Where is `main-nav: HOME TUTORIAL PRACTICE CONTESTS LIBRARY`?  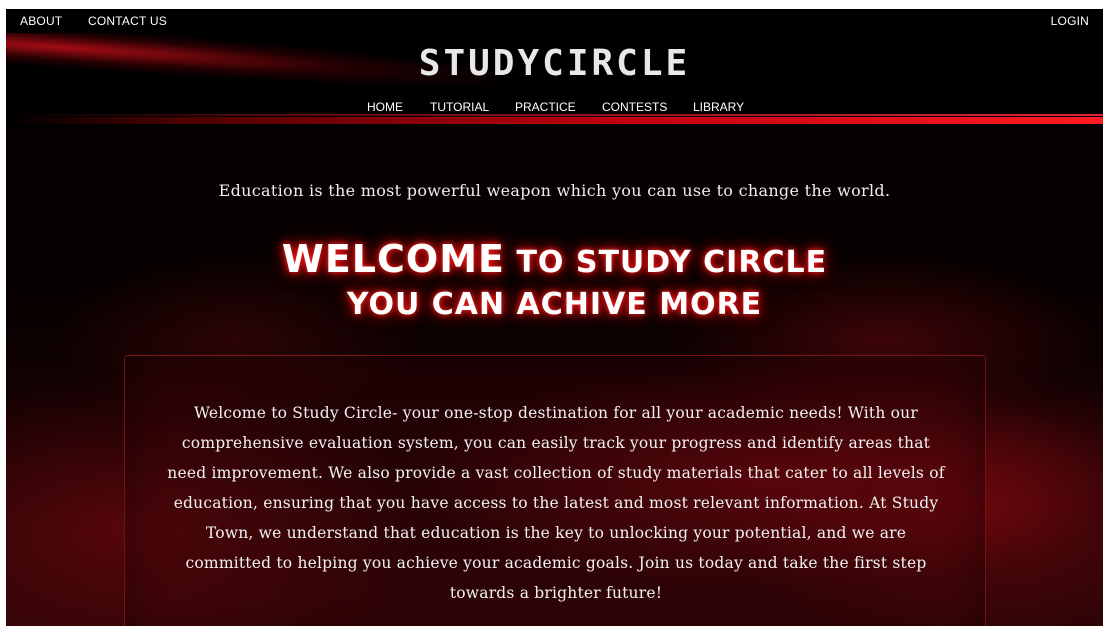
main-nav: HOME TUTORIAL PRACTICE CONTESTS LIBRARY is located at coordinates (554, 108).